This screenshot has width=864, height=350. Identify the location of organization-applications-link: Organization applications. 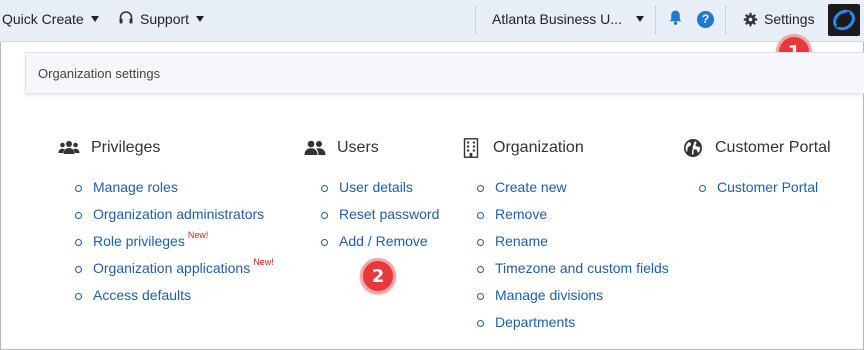
(171, 268).